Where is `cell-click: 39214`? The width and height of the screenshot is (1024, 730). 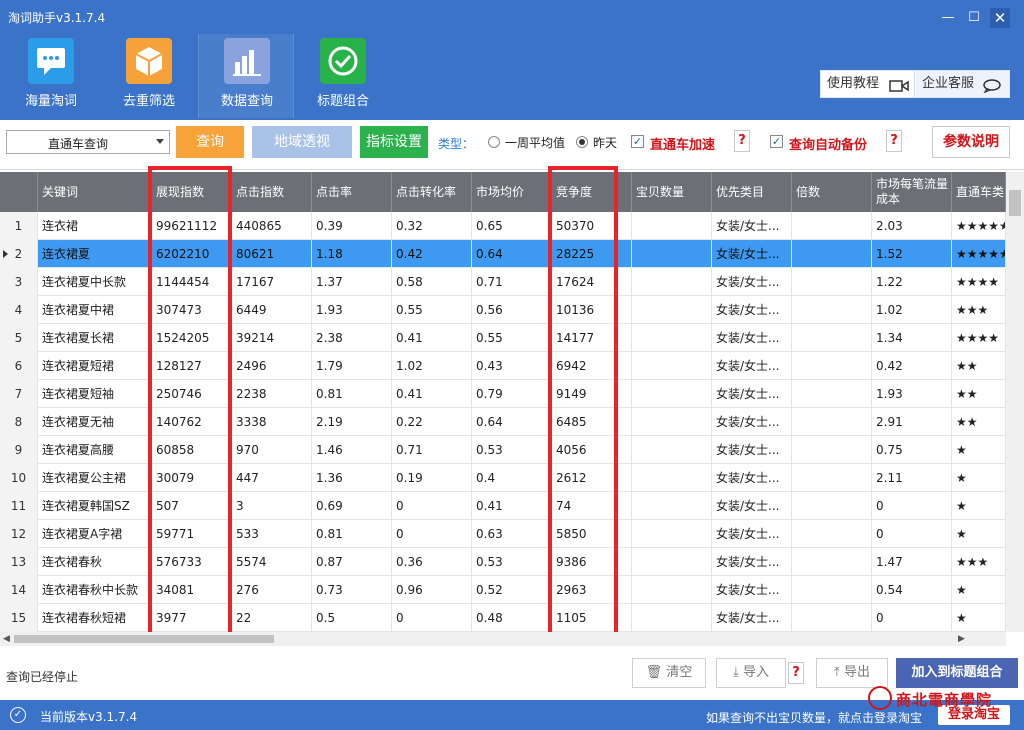 cell-click: 39214 is located at coordinates (272, 338).